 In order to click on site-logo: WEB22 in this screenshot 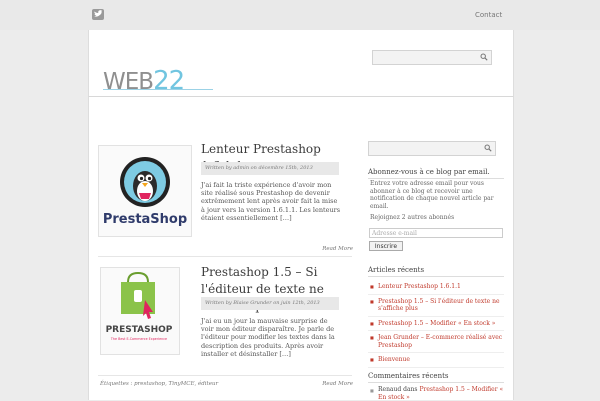, I will do `click(144, 81)`.